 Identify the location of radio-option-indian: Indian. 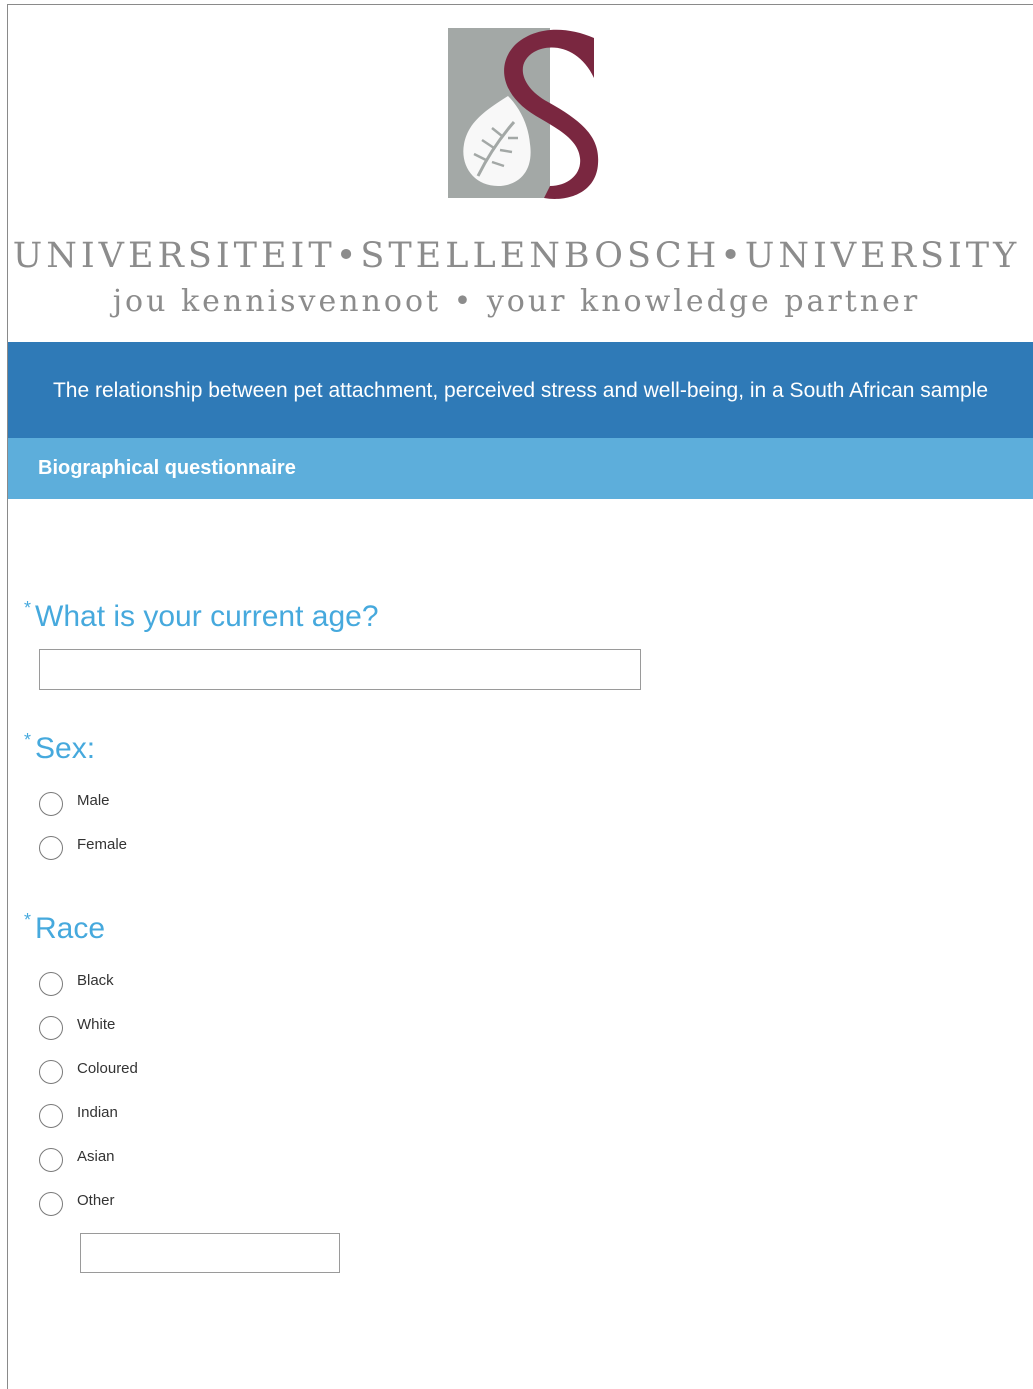
(78, 1116).